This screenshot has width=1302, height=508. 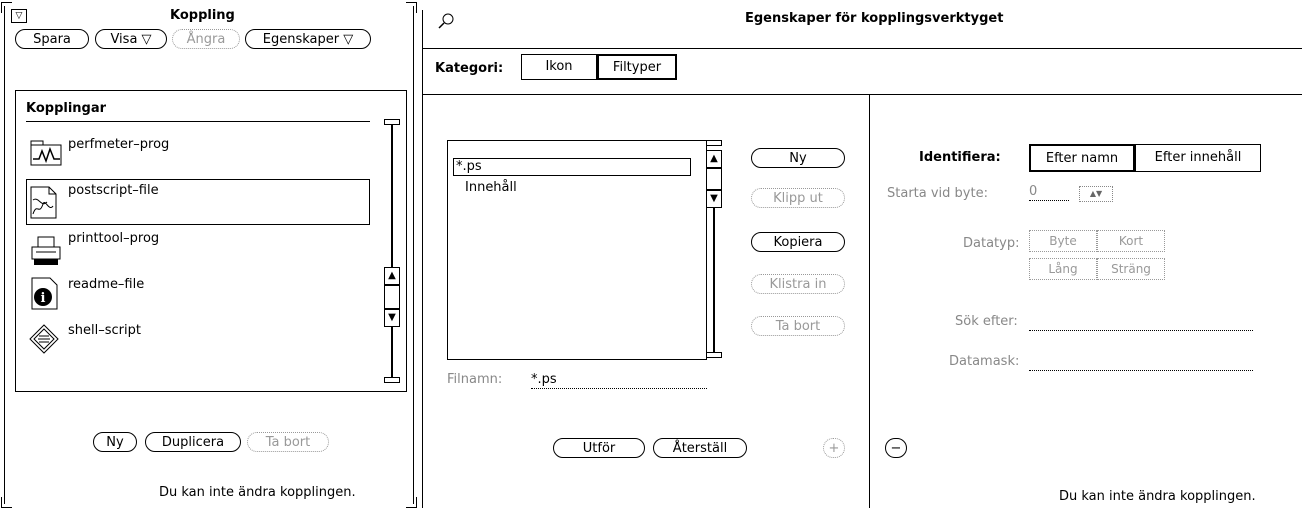 What do you see at coordinates (44, 339) in the screenshot?
I see `shell-script-icon` at bounding box center [44, 339].